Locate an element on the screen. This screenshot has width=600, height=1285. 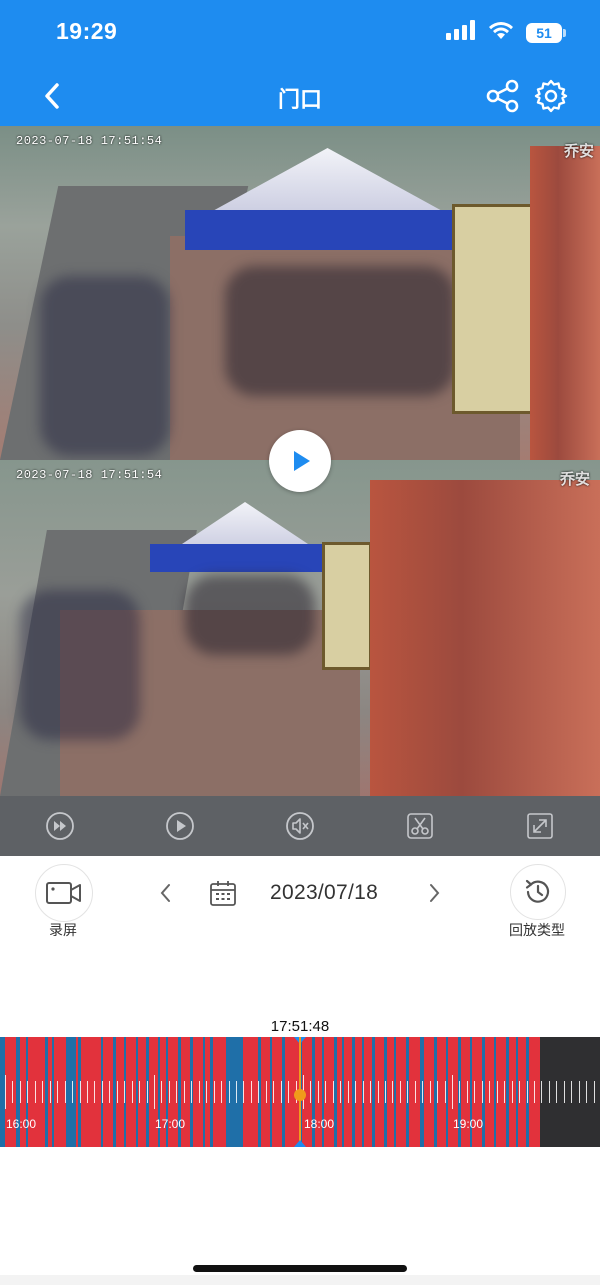
share-icon is located at coordinates (502, 96).